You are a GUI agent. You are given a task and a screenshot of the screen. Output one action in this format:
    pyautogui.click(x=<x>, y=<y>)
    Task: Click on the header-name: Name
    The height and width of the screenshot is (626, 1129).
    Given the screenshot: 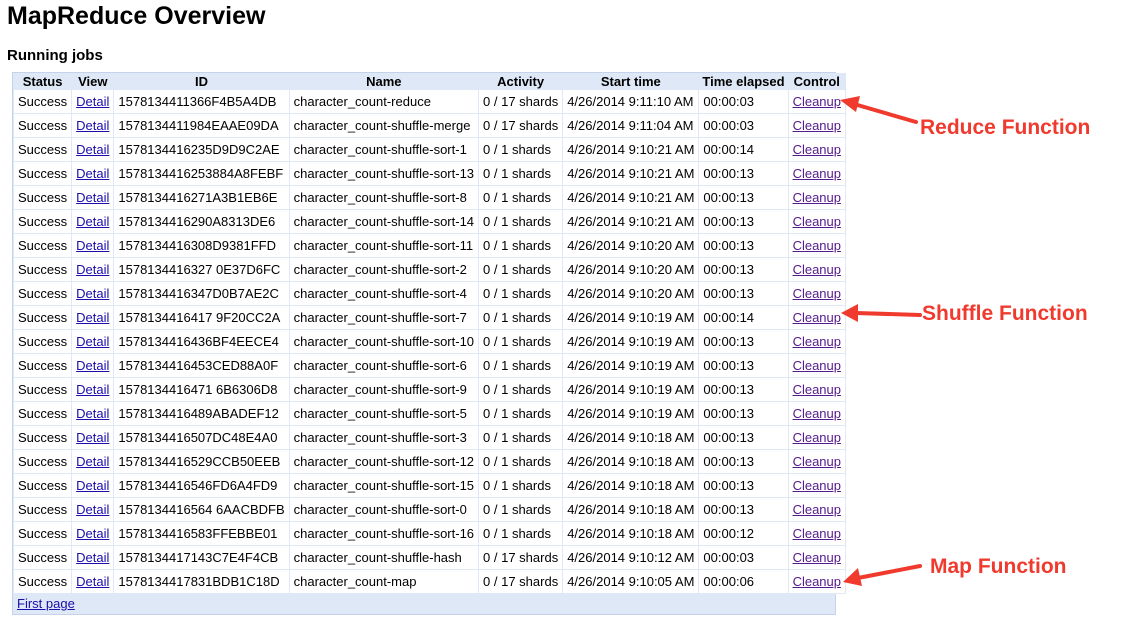 What is the action you would take?
    pyautogui.click(x=384, y=81)
    